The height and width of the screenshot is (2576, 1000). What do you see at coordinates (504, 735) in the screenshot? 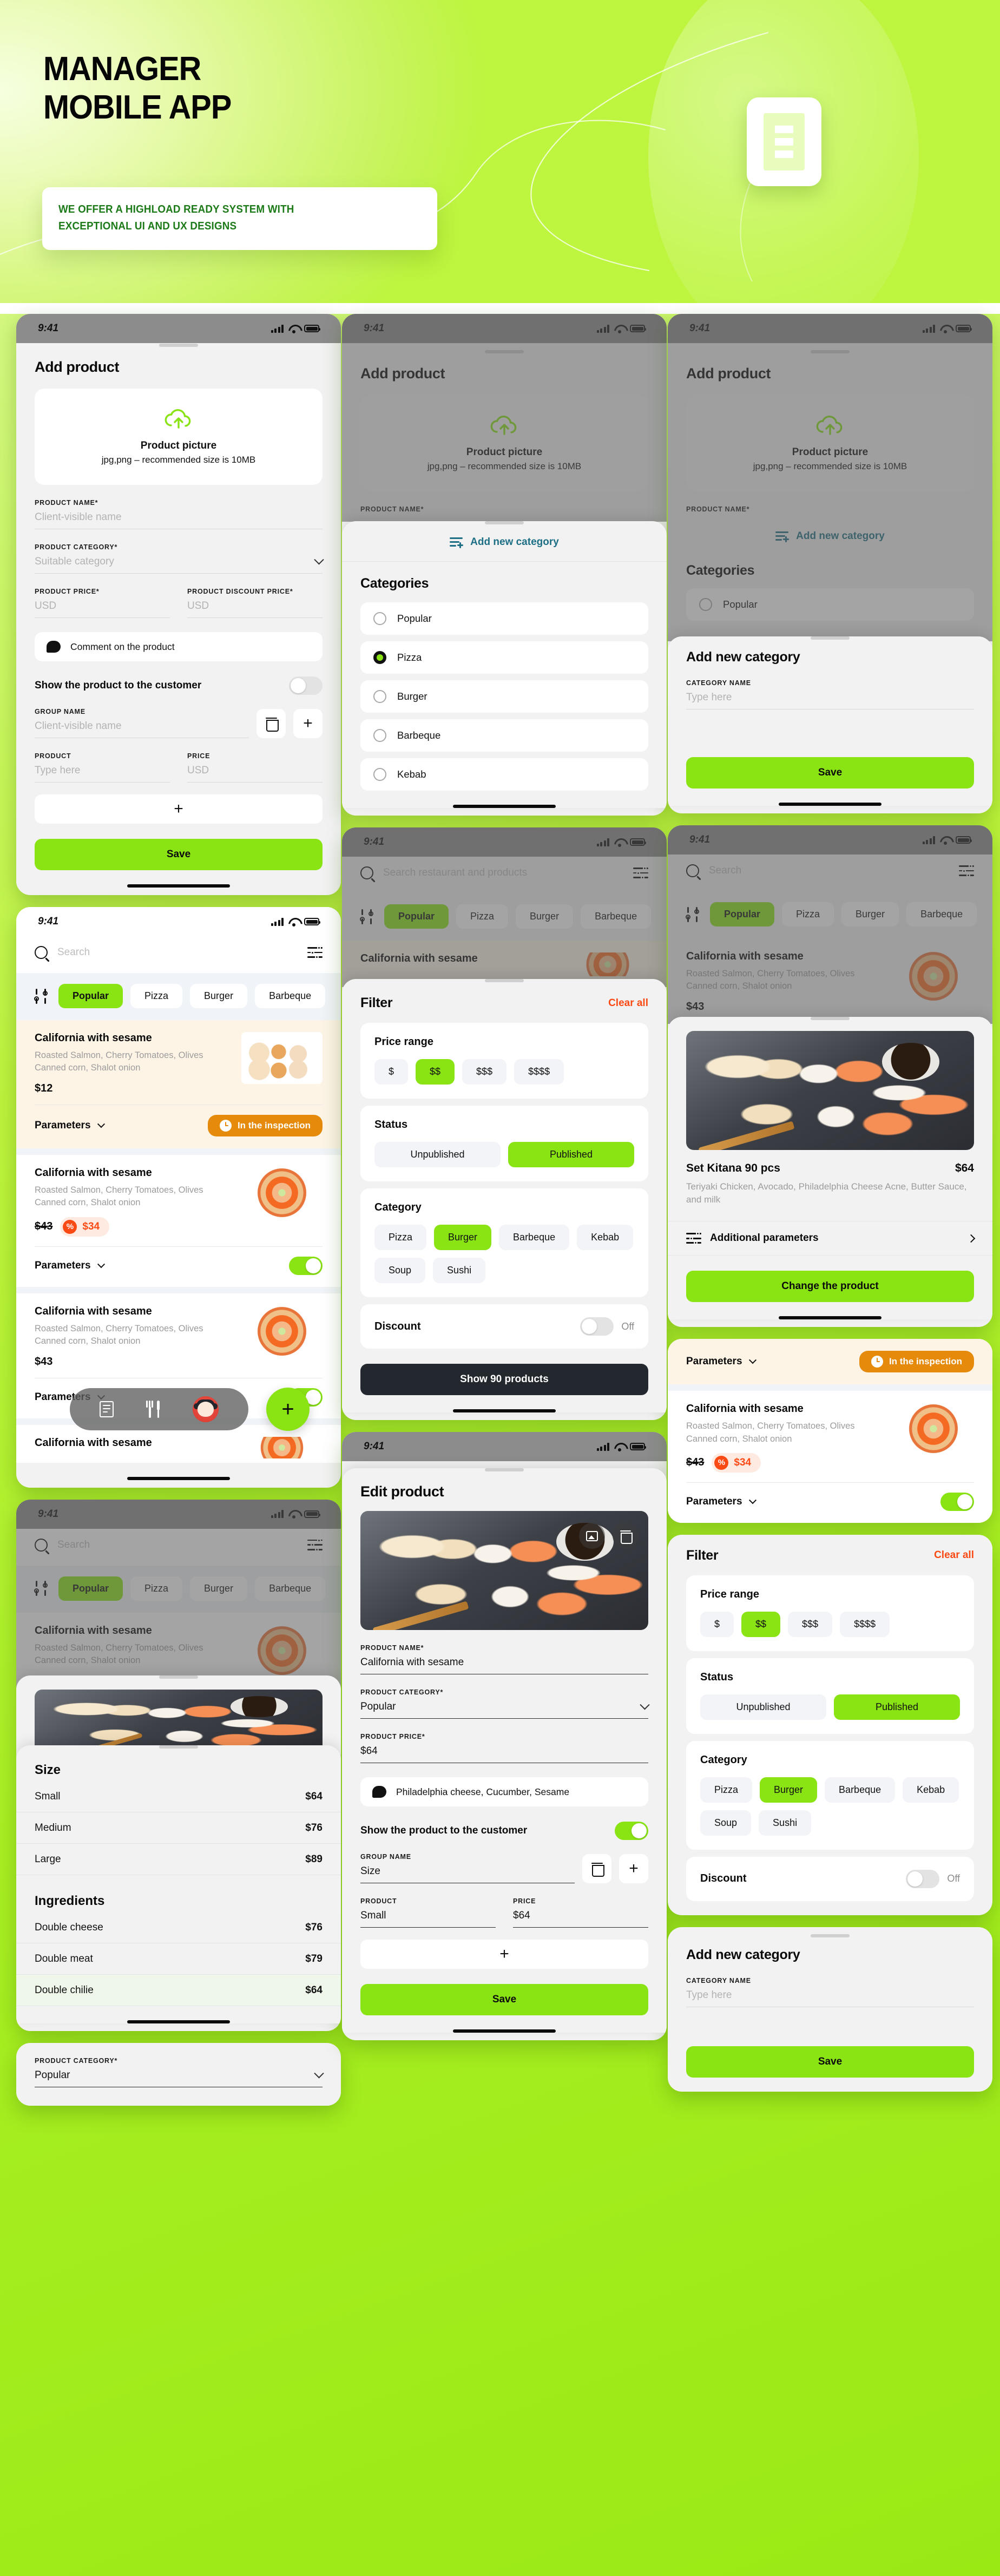
I see `category-option: Barbeque` at bounding box center [504, 735].